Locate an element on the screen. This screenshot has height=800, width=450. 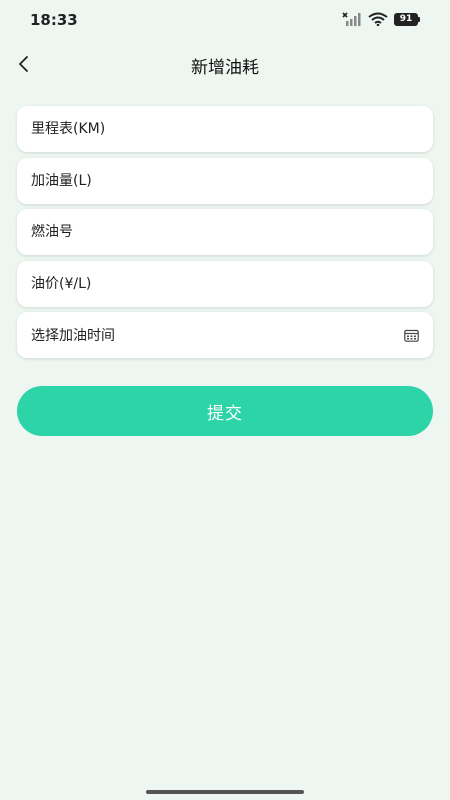
wifi-icon is located at coordinates (378, 19).